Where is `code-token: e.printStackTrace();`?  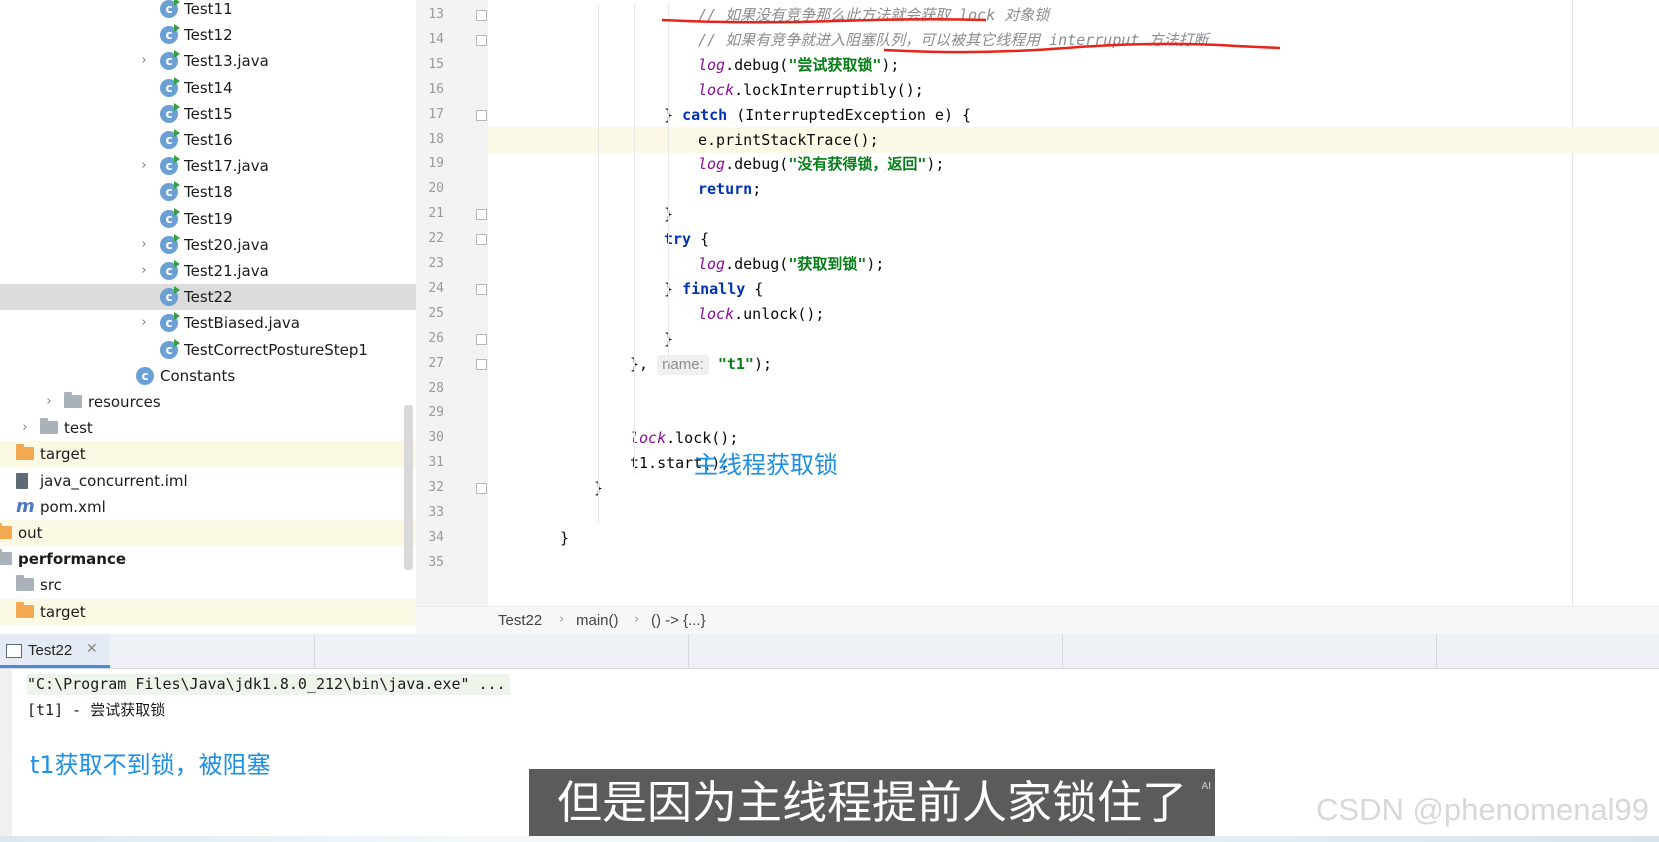
code-token: e.printStackTrace(); is located at coordinates (788, 140).